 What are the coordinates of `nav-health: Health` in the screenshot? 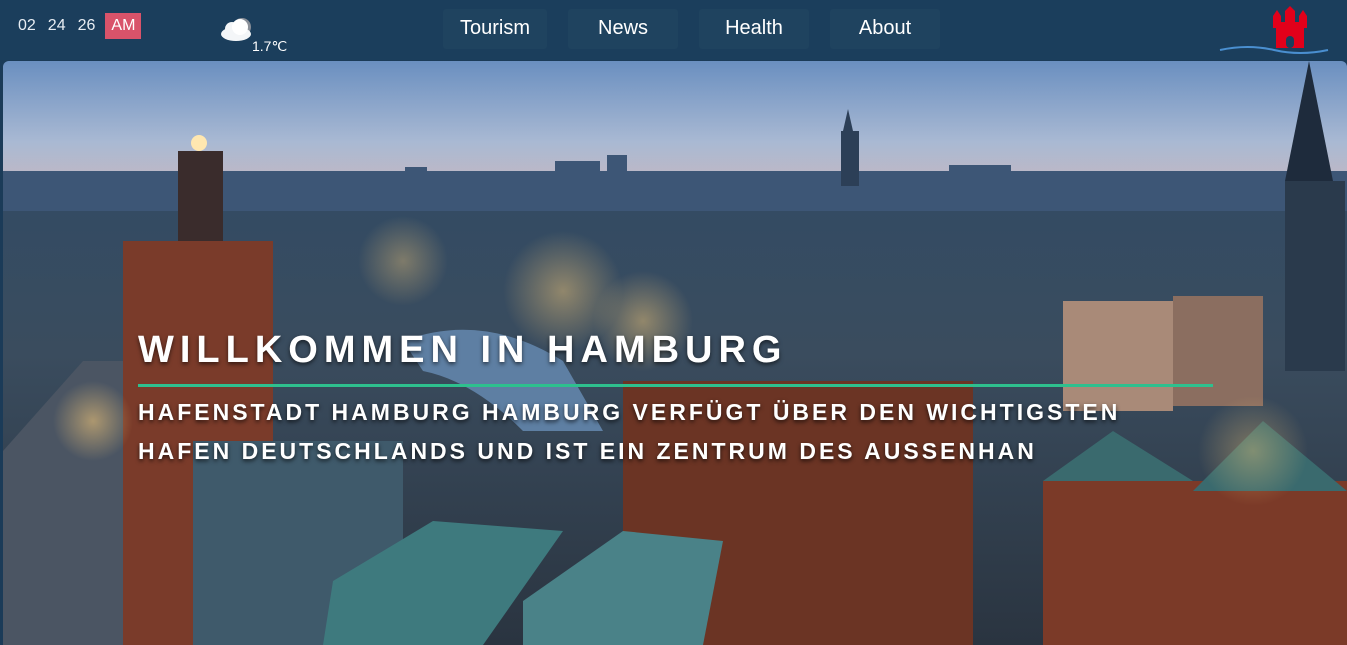 It's located at (754, 29).